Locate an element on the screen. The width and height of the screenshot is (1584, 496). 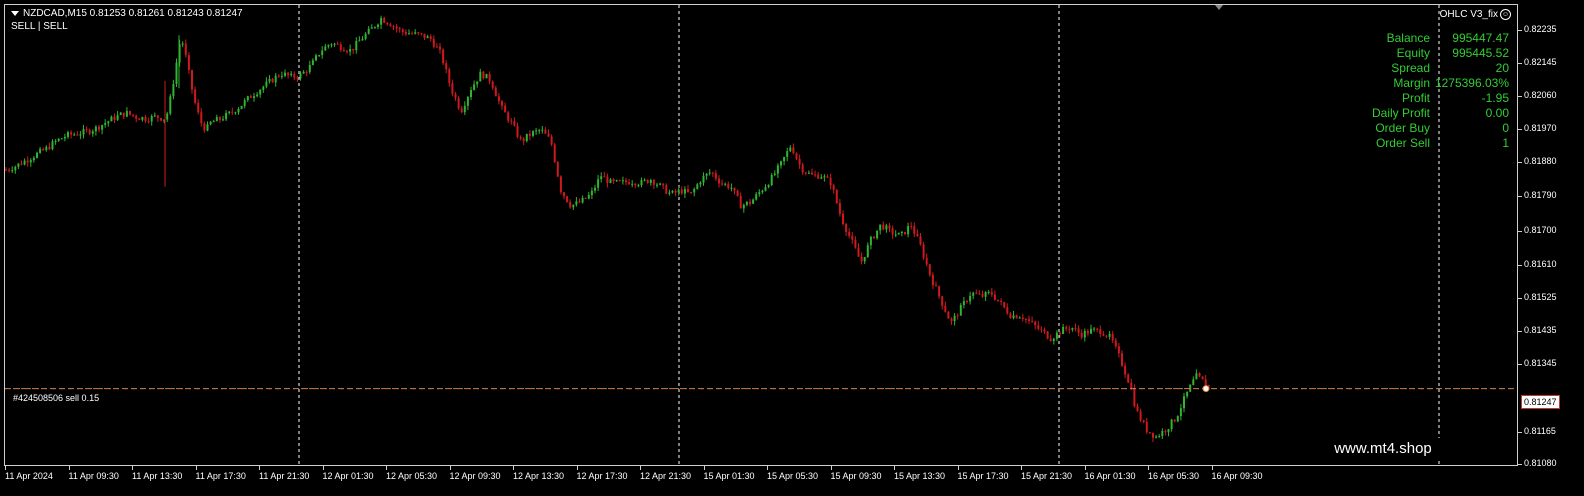
info-value: -1.95 is located at coordinates (1495, 98).